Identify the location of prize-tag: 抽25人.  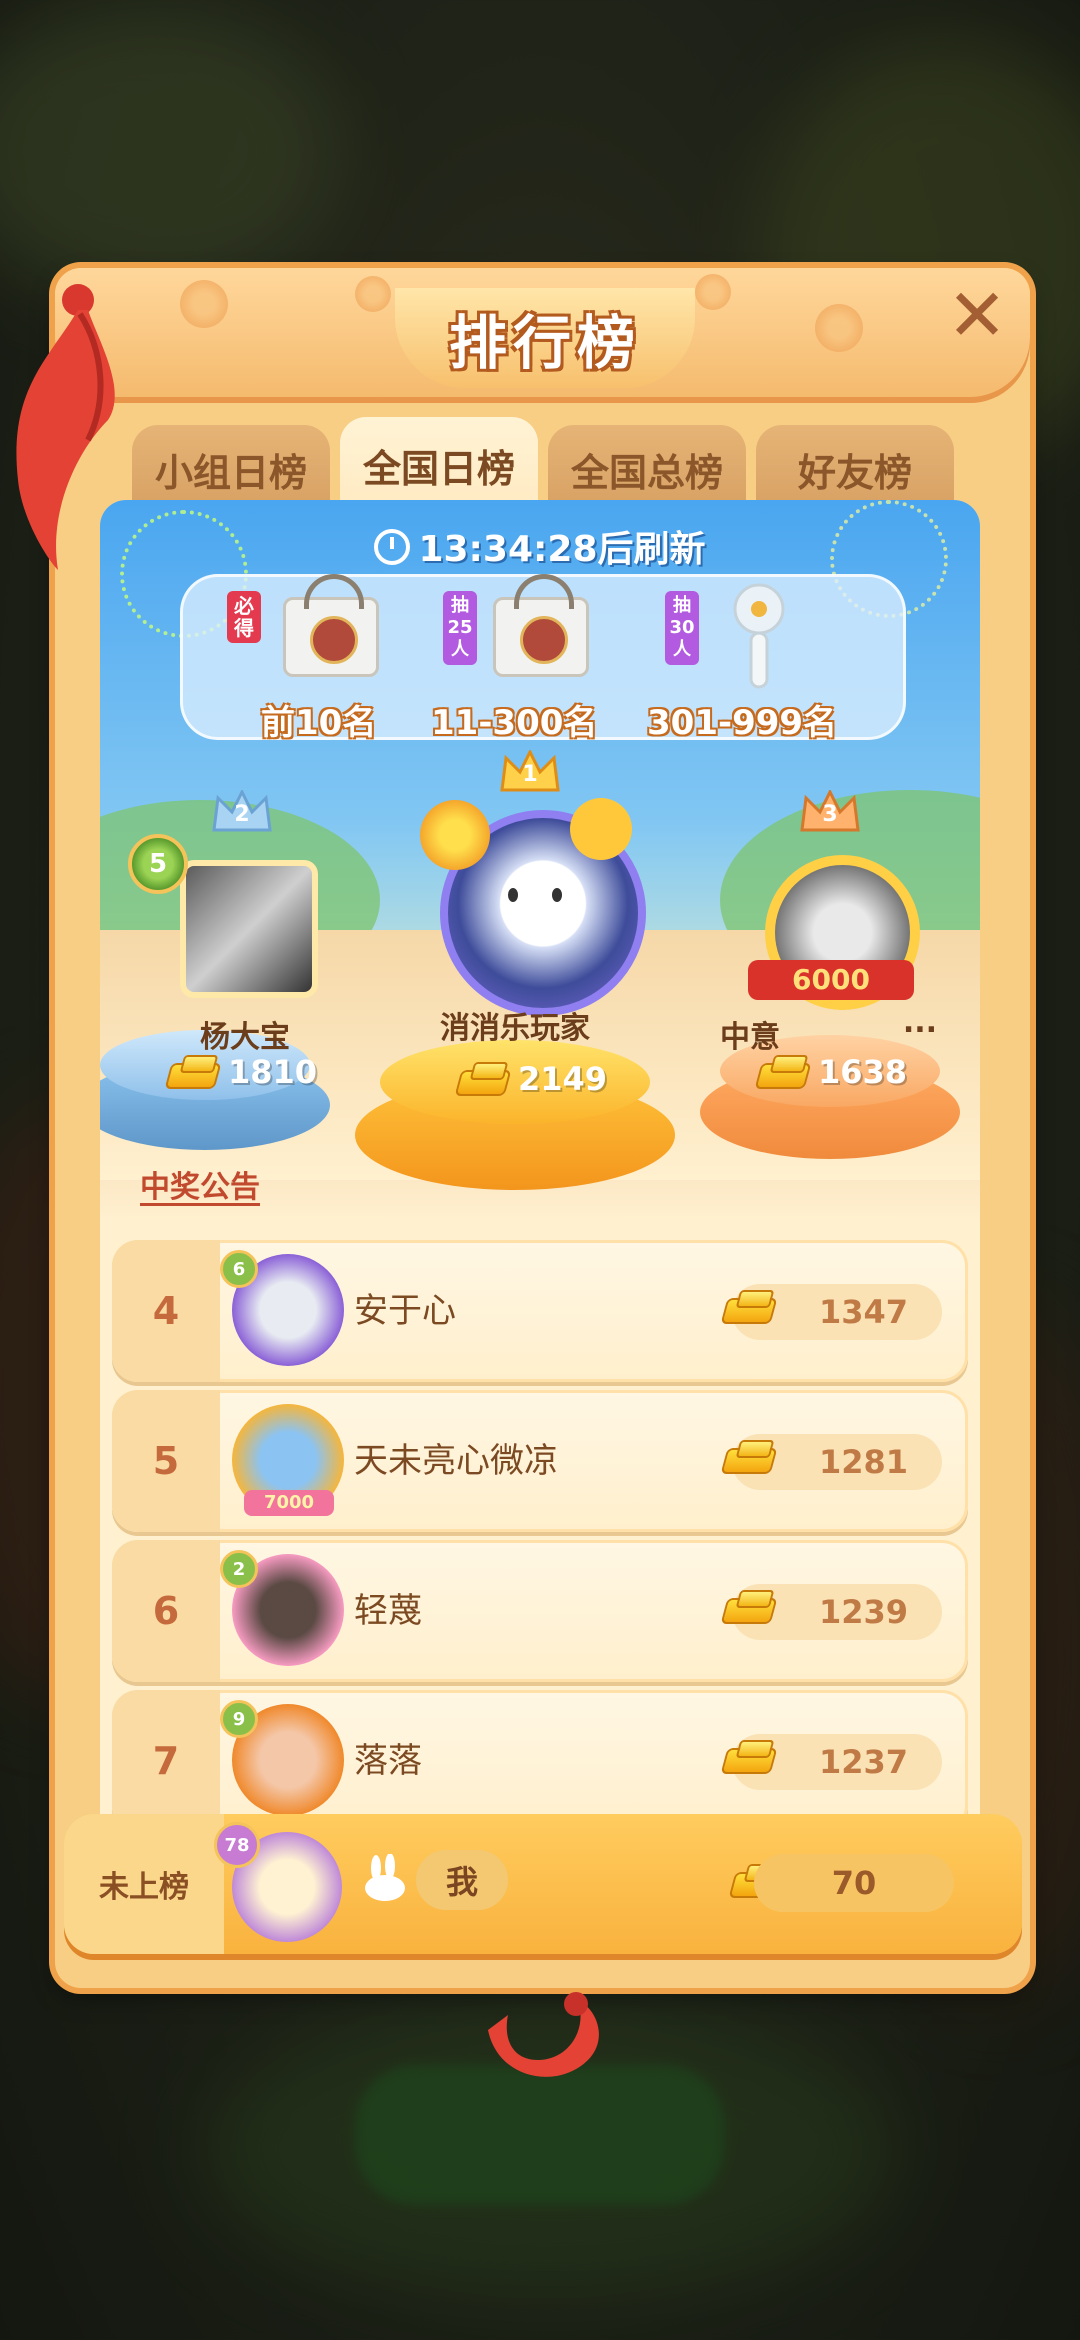
(460, 628).